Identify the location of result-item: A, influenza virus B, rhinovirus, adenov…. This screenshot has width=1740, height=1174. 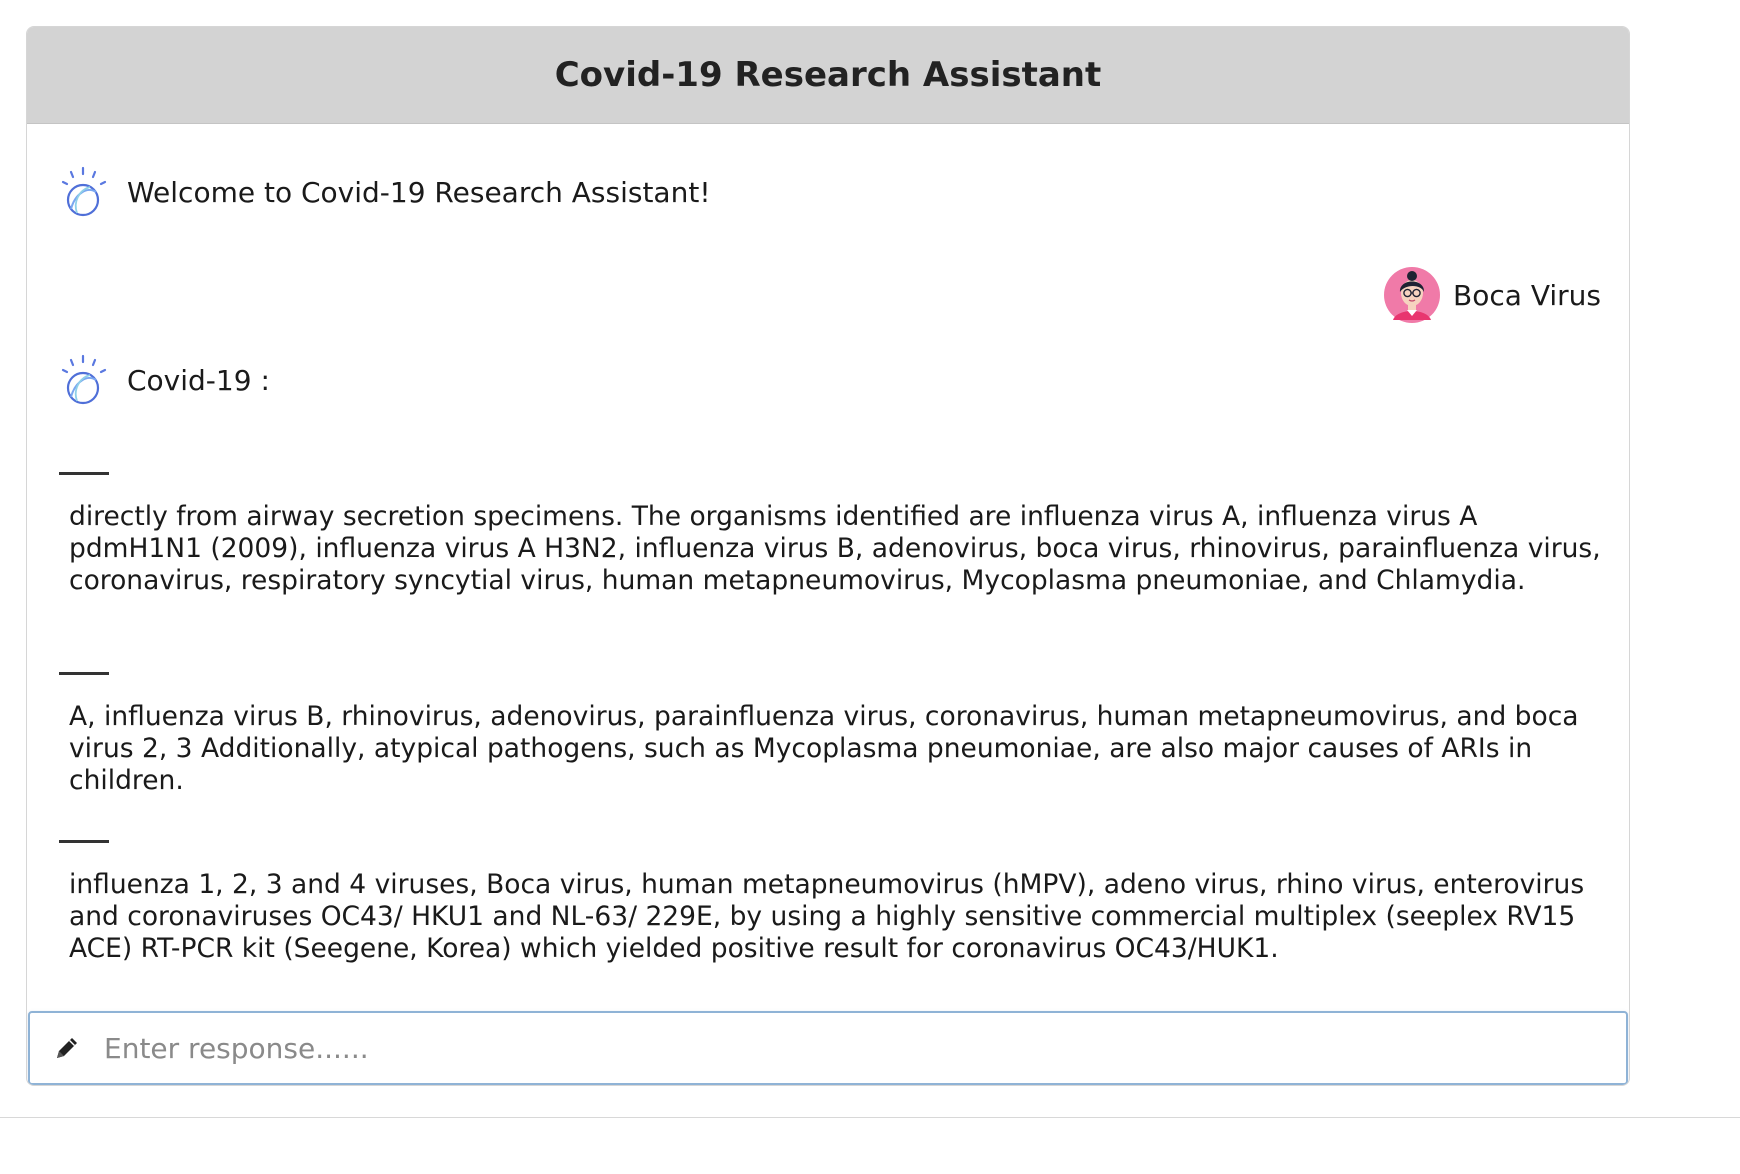
(833, 734).